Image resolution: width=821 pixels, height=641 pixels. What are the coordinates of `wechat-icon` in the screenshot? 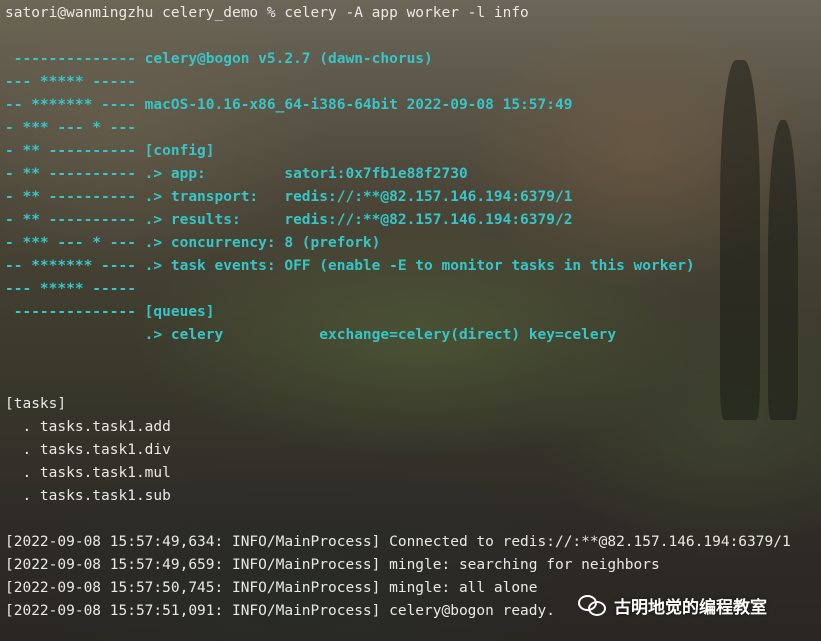 It's located at (592, 605).